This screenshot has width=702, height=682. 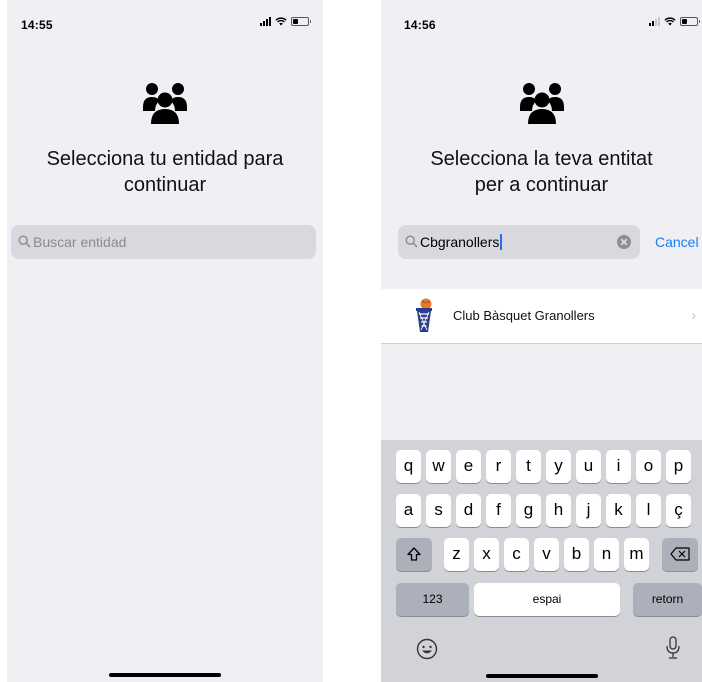 What do you see at coordinates (498, 510) in the screenshot?
I see `key-f: f` at bounding box center [498, 510].